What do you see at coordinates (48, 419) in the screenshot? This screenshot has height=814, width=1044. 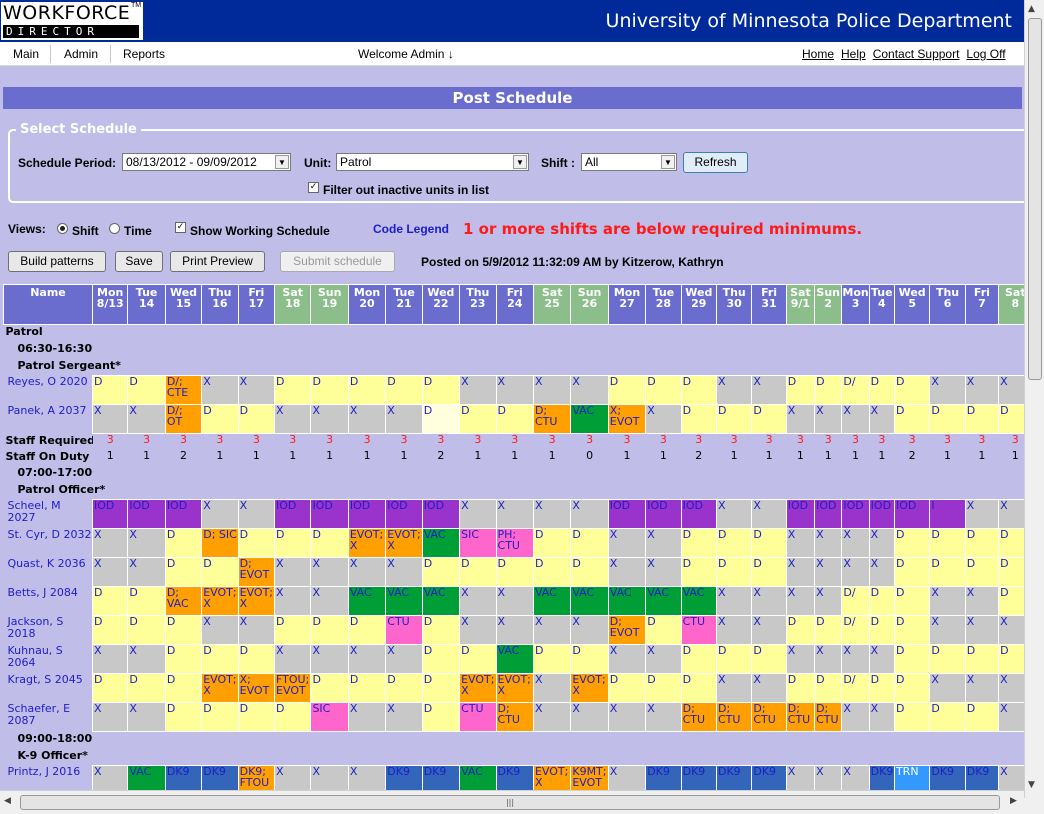 I see `employee-name-link: Panek, A 2037` at bounding box center [48, 419].